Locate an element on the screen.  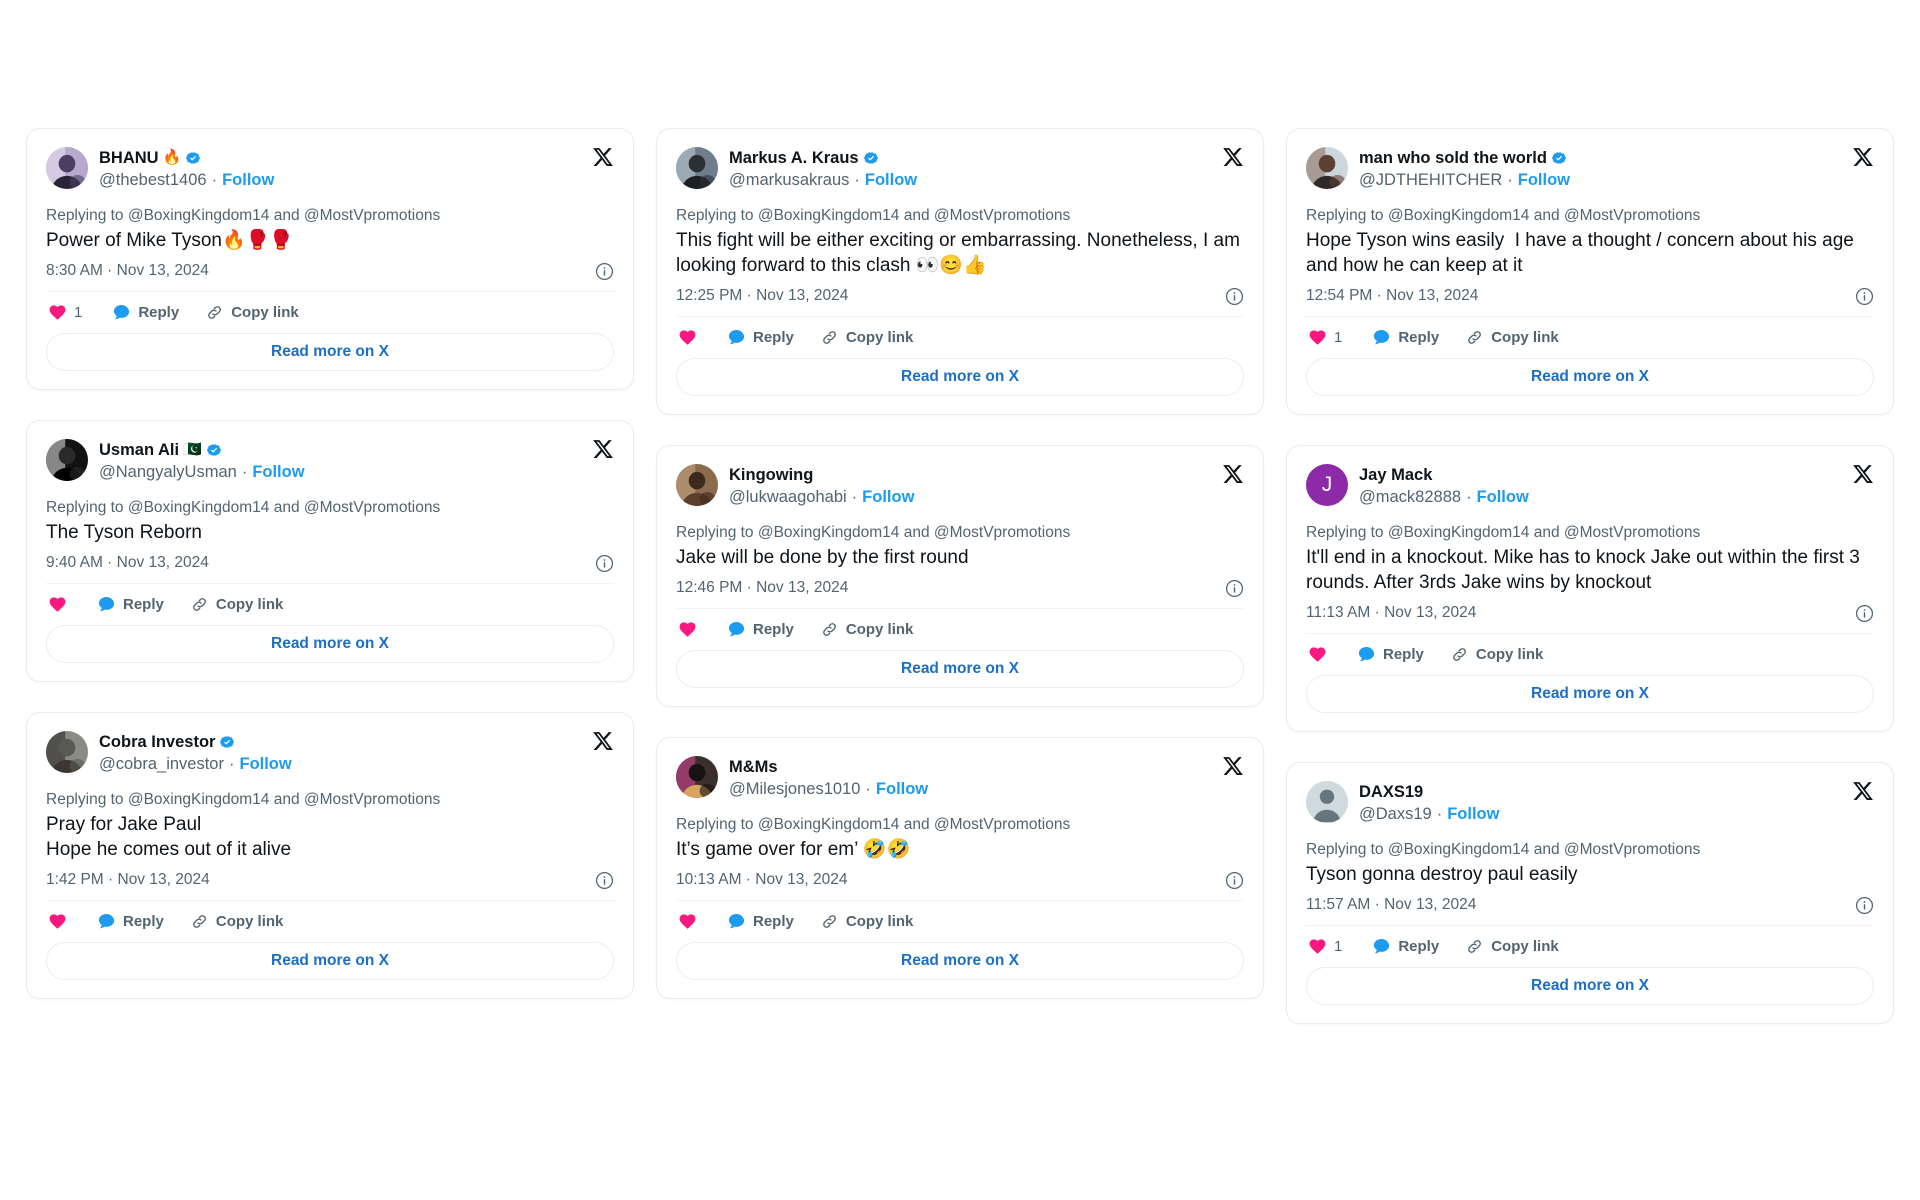
author-name-line: DAXS19 is located at coordinates (1429, 792).